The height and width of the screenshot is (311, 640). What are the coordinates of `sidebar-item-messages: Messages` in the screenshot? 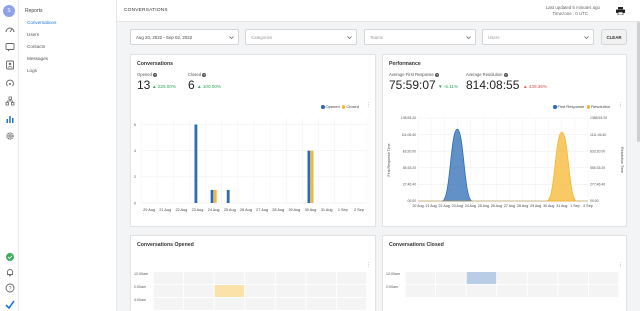 It's located at (37, 58).